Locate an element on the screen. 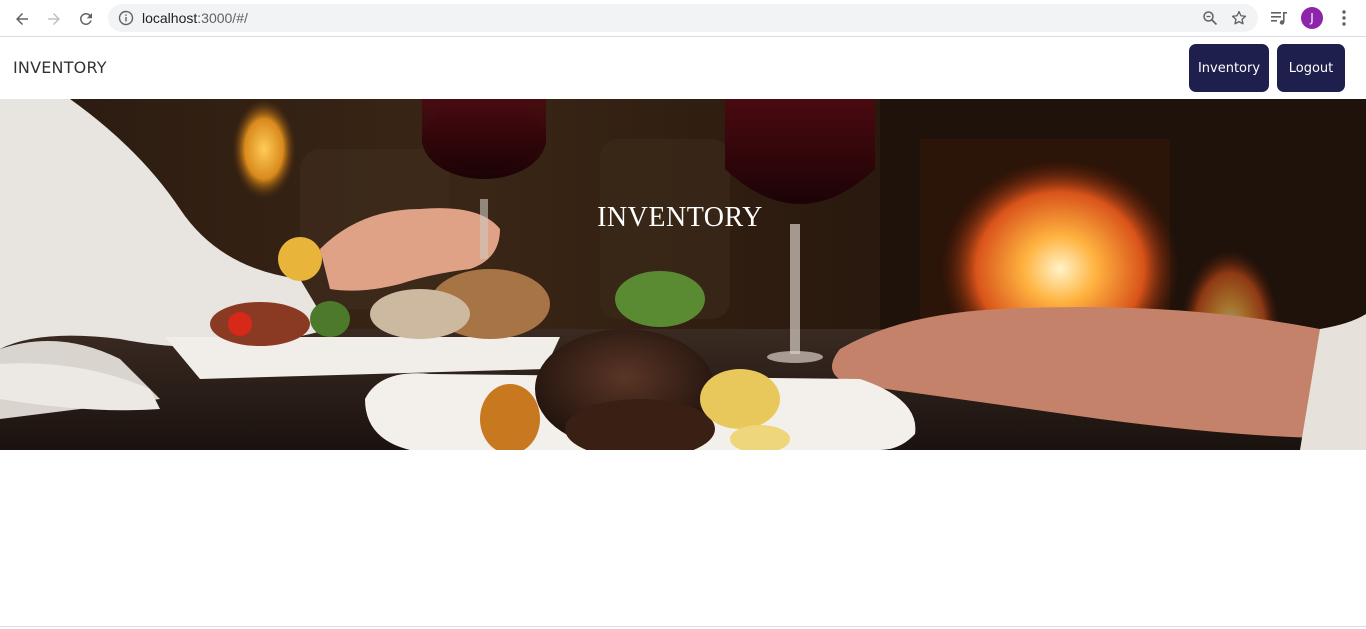  reload-icon is located at coordinates (86, 19).